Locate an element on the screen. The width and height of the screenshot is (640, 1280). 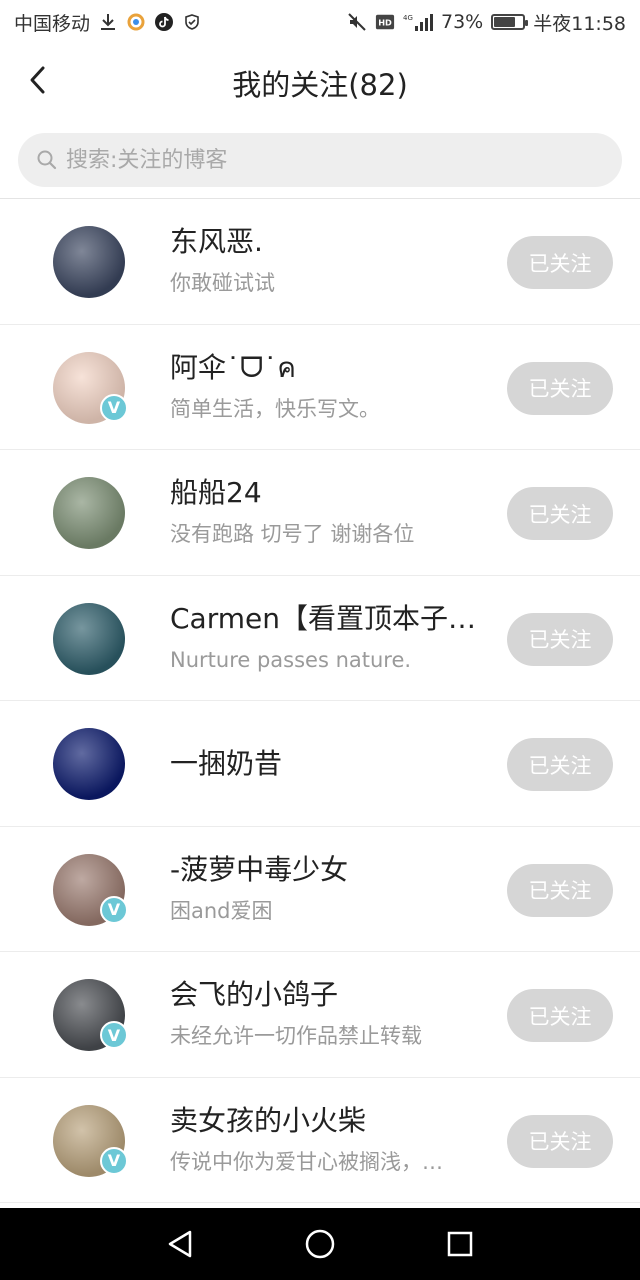
back-button is located at coordinates (38, 80).